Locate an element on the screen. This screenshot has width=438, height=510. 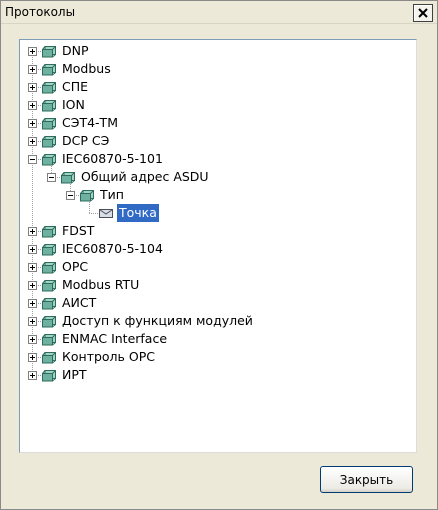
tree-item: ENMAC Interface is located at coordinates (215, 339).